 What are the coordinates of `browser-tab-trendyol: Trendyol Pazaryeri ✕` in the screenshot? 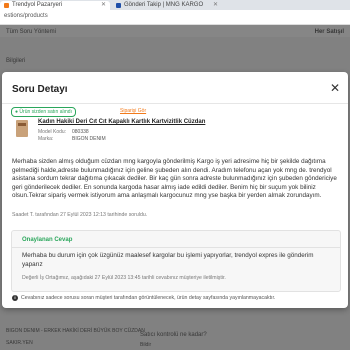 It's located at (55, 5).